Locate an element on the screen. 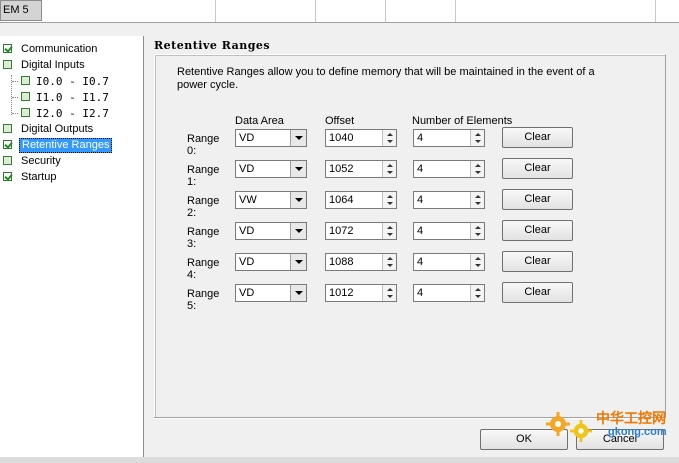 The width and height of the screenshot is (679, 463). data-area-select: VW is located at coordinates (271, 200).